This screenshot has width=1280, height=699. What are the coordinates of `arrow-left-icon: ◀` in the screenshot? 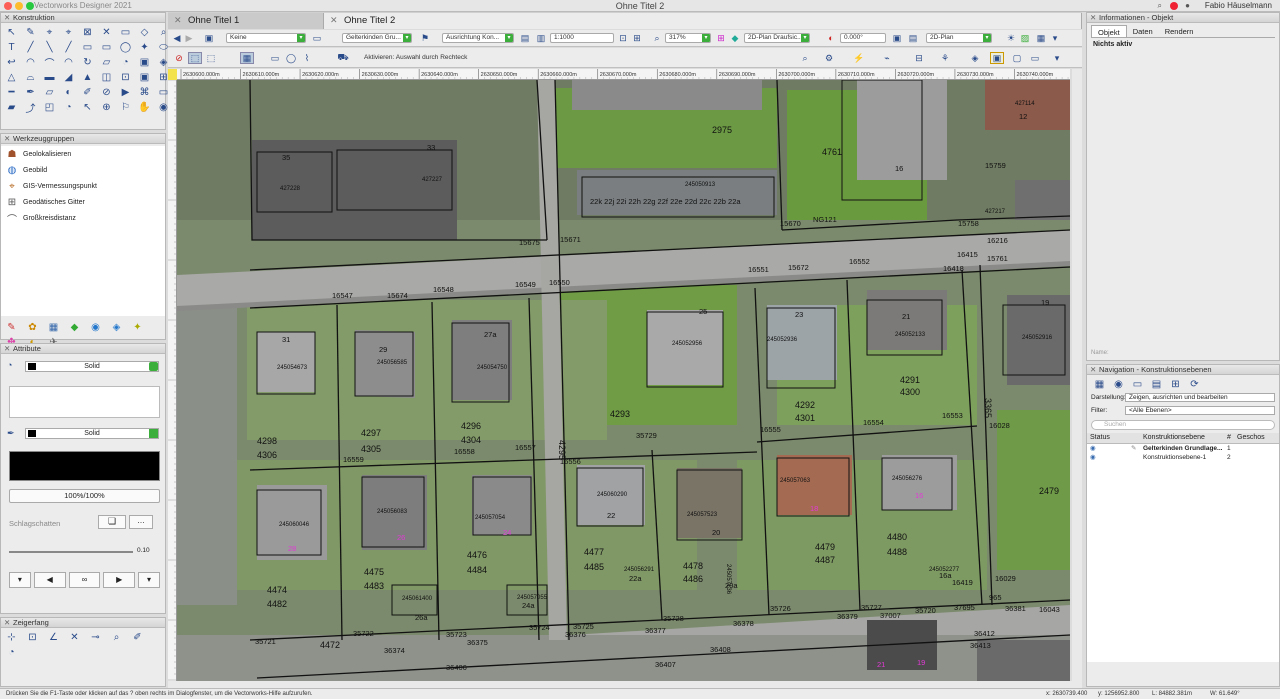 It's located at (49, 580).